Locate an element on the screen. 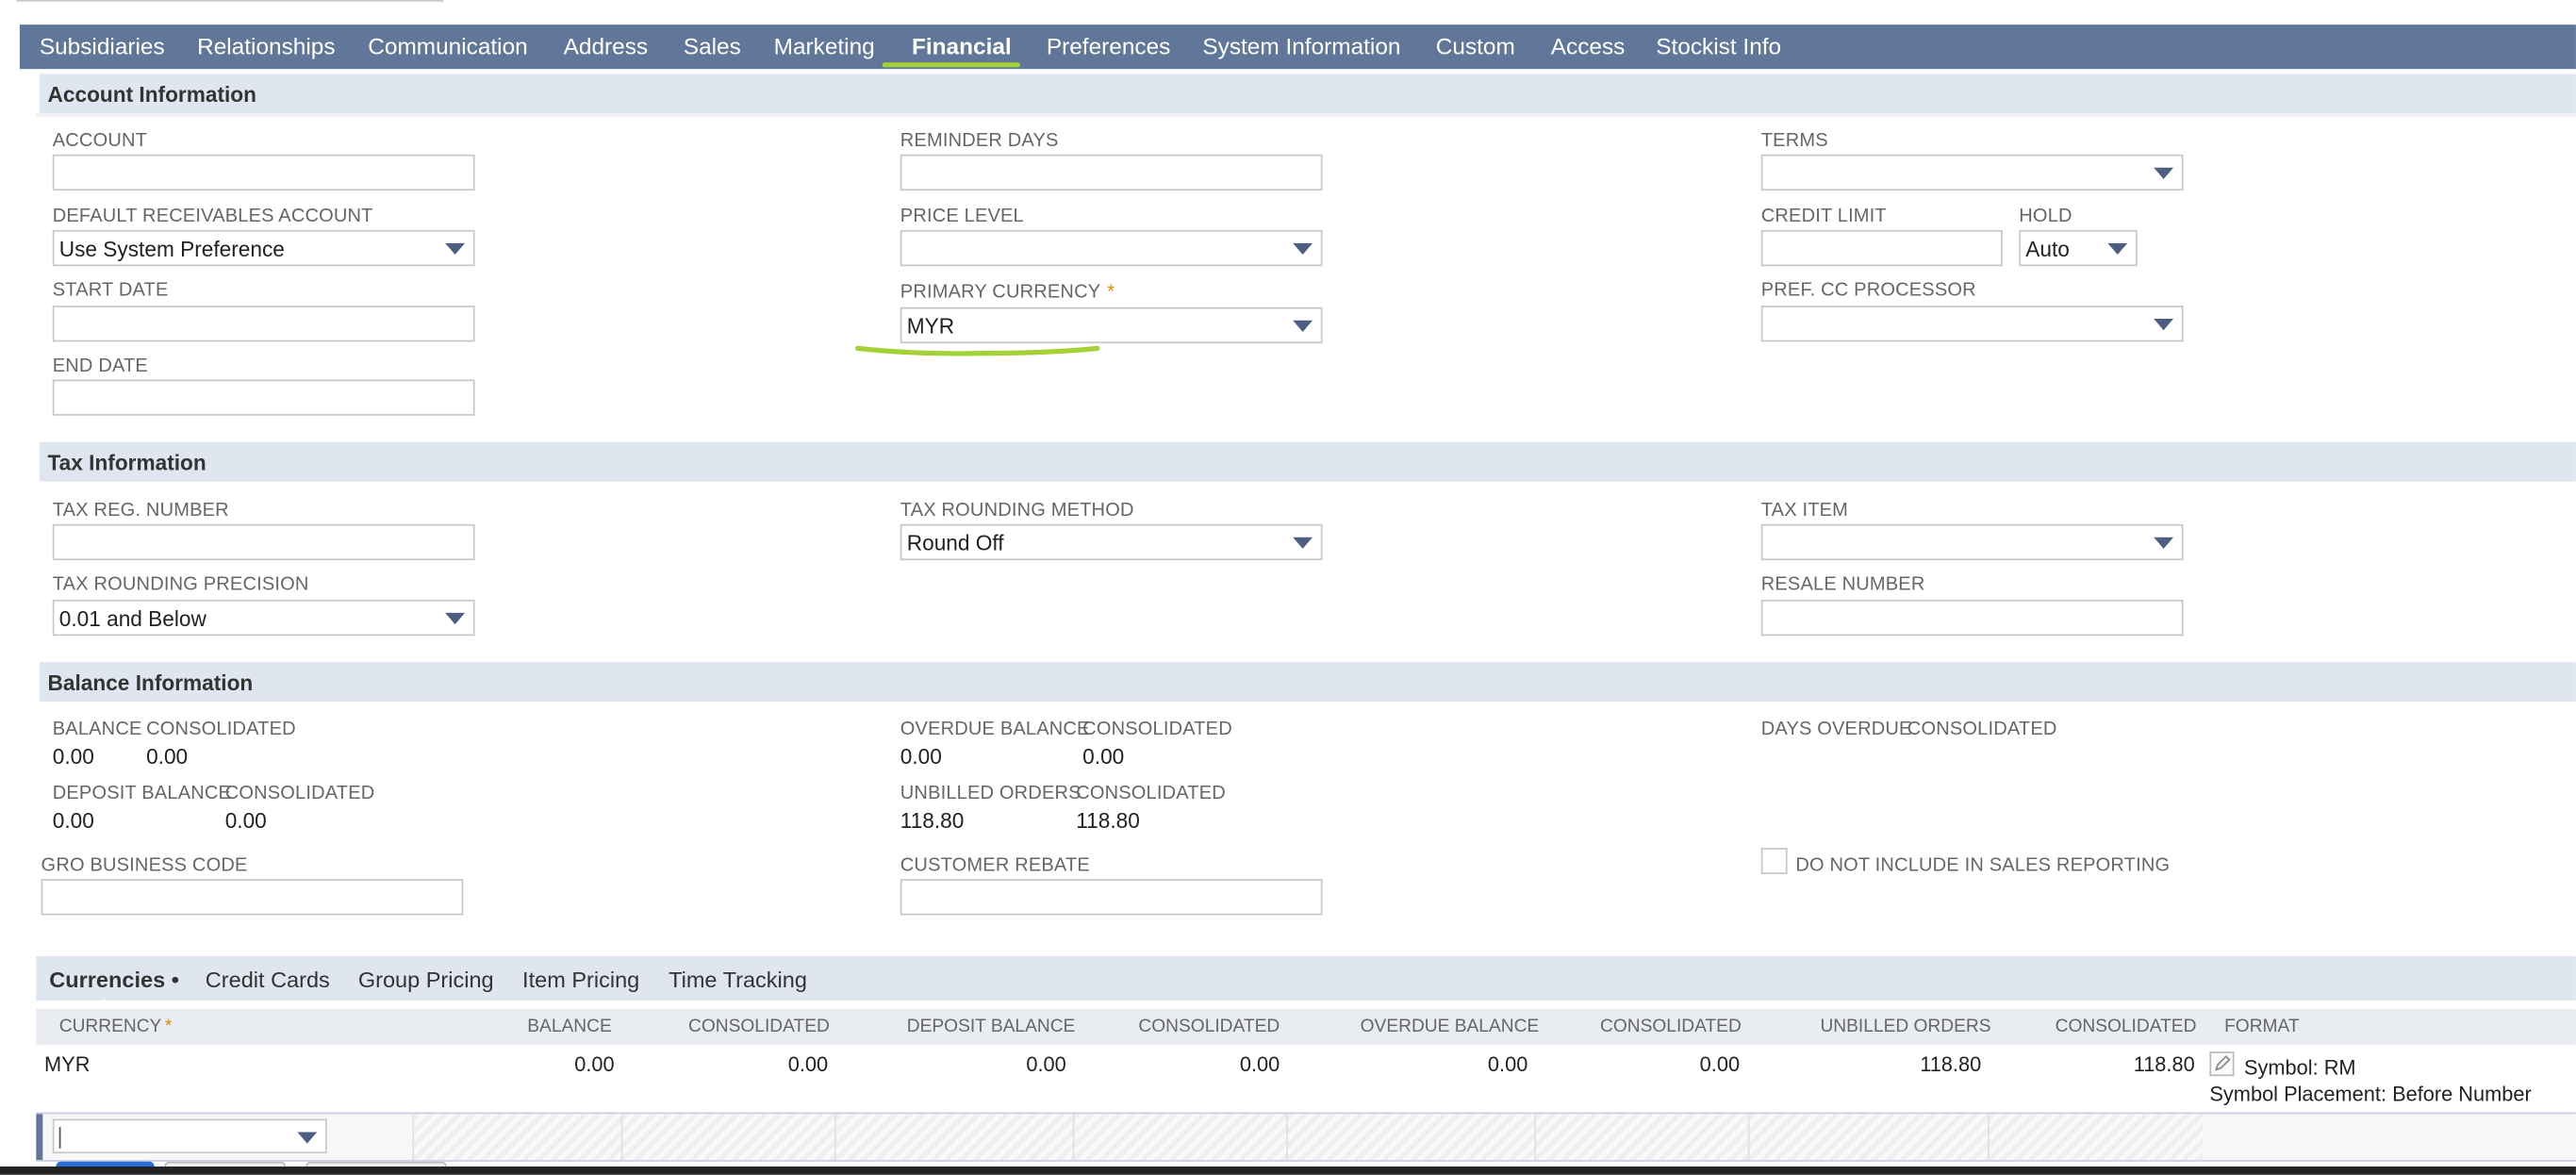 The width and height of the screenshot is (2576, 1175). tax-reg-input is located at coordinates (263, 542).